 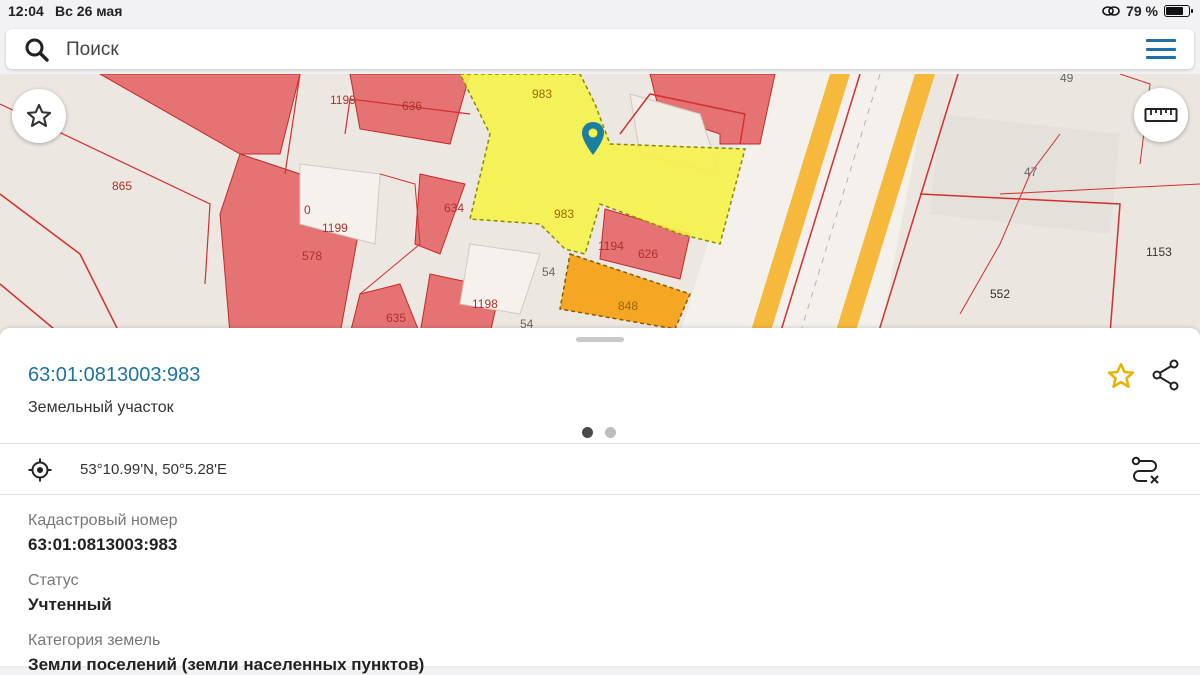 What do you see at coordinates (600, 12) in the screenshot?
I see `status-bar: 12:04 Вс 26 мая 79 %` at bounding box center [600, 12].